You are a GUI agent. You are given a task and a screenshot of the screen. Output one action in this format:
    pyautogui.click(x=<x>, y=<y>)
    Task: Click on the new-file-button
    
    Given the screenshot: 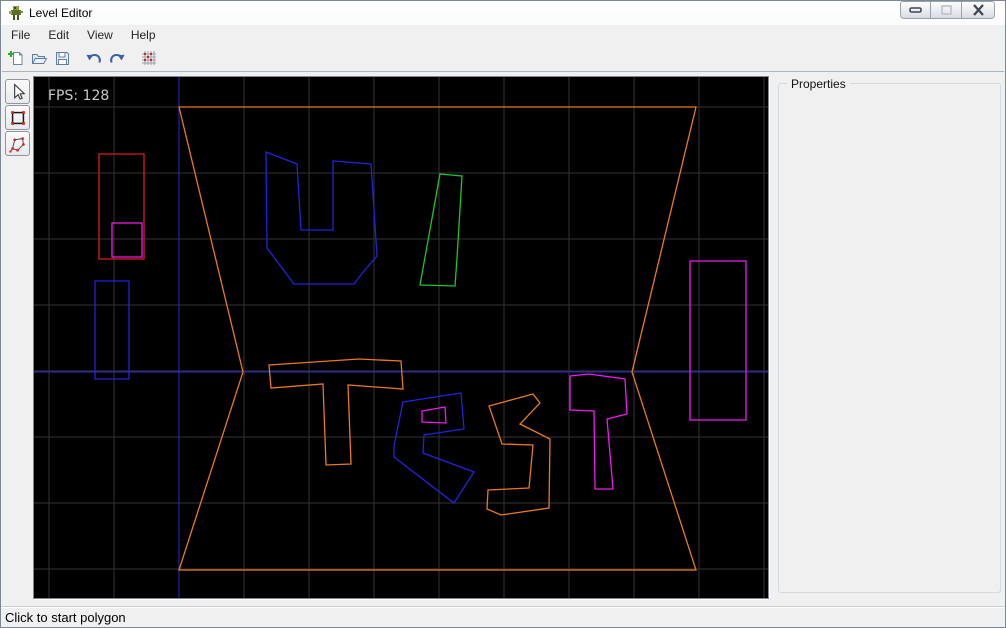 What is the action you would take?
    pyautogui.click(x=16, y=58)
    